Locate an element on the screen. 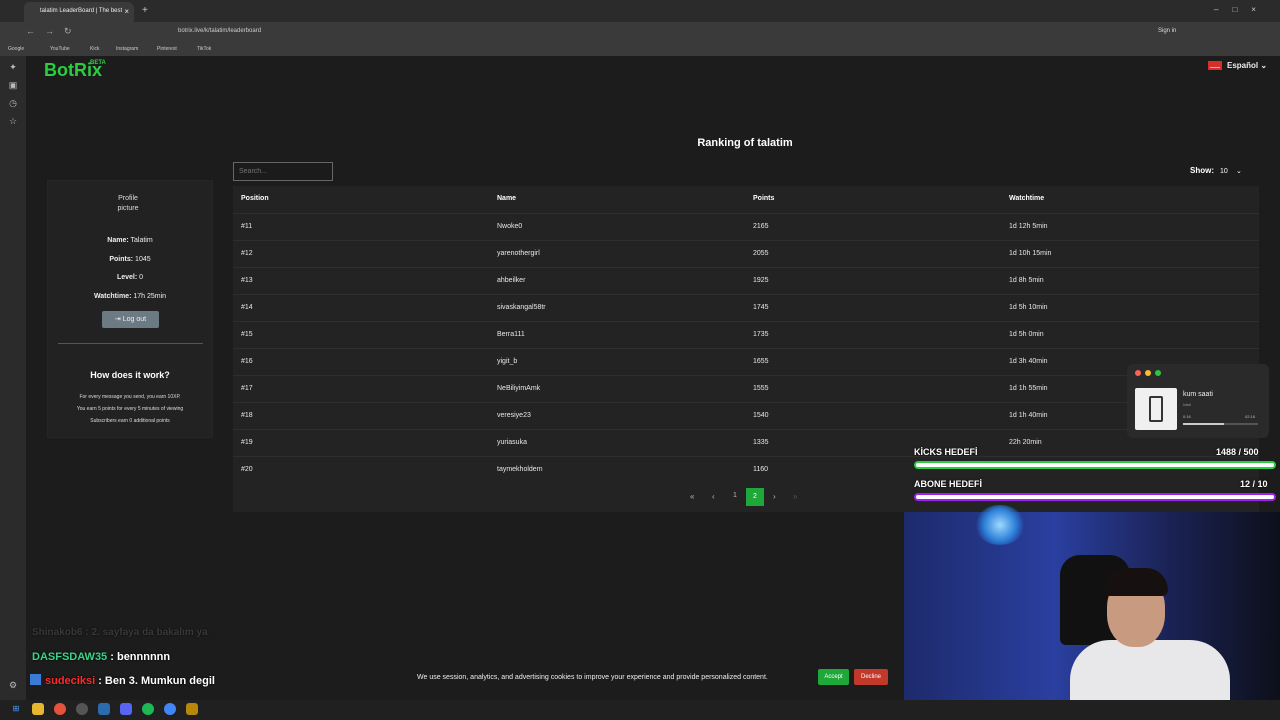 This screenshot has width=1280, height=720. address-bar: botrix.live/k/talatim/leaderboard is located at coordinates (625, 32).